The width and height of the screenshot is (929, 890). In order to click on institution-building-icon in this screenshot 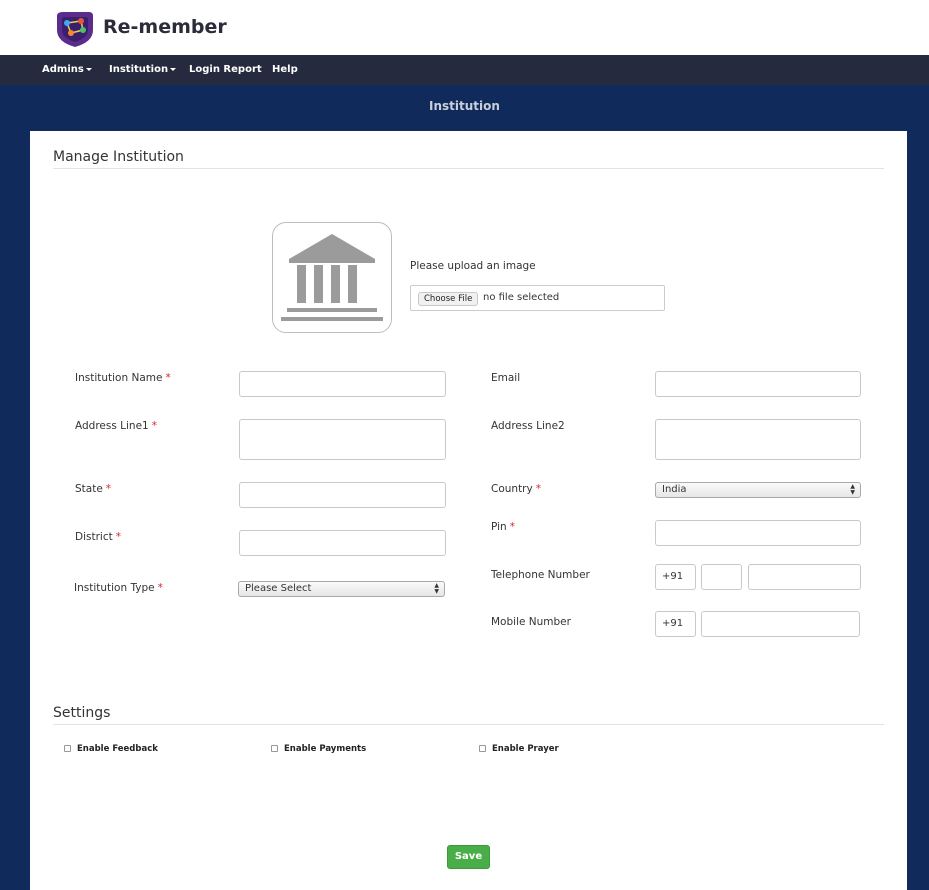, I will do `click(332, 277)`.